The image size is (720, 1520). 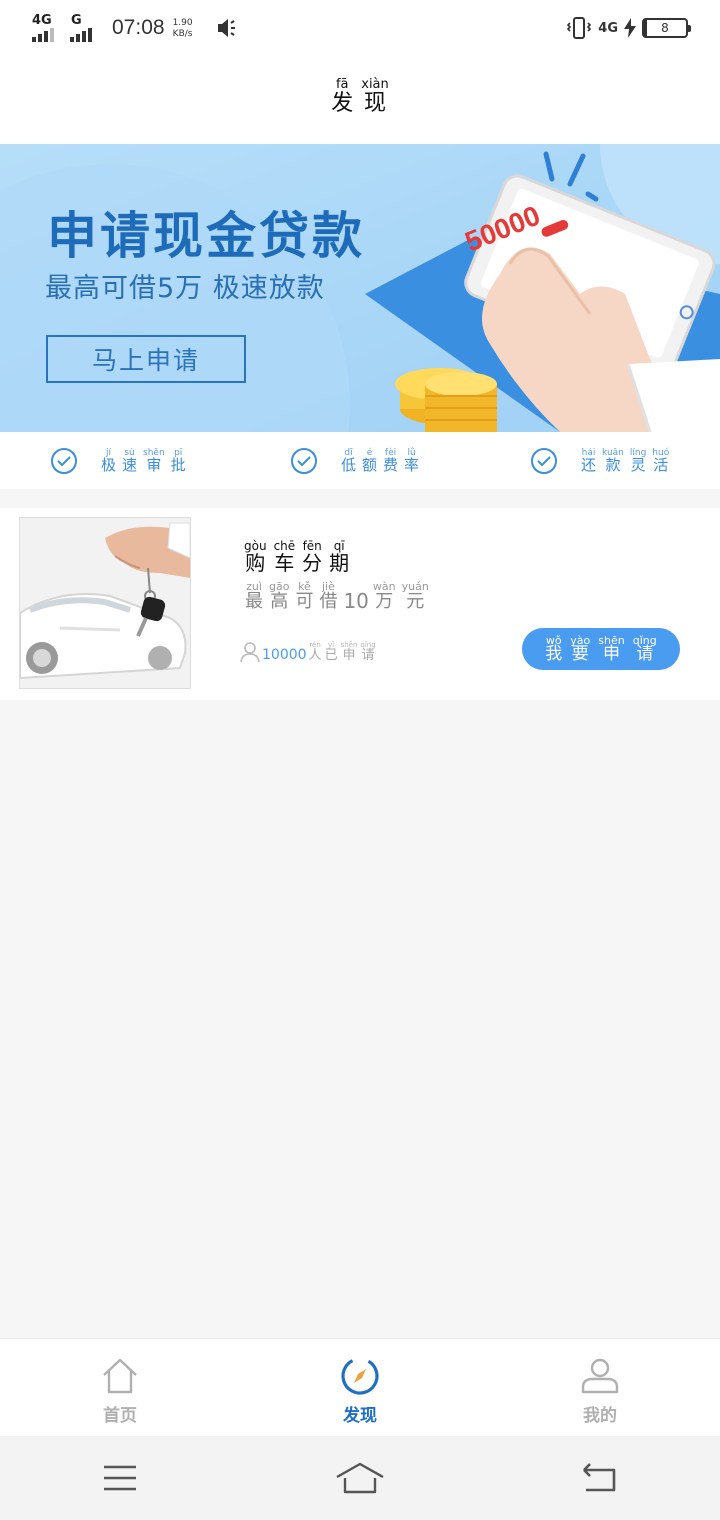 I want to click on network-type: 4G, so click(x=608, y=28).